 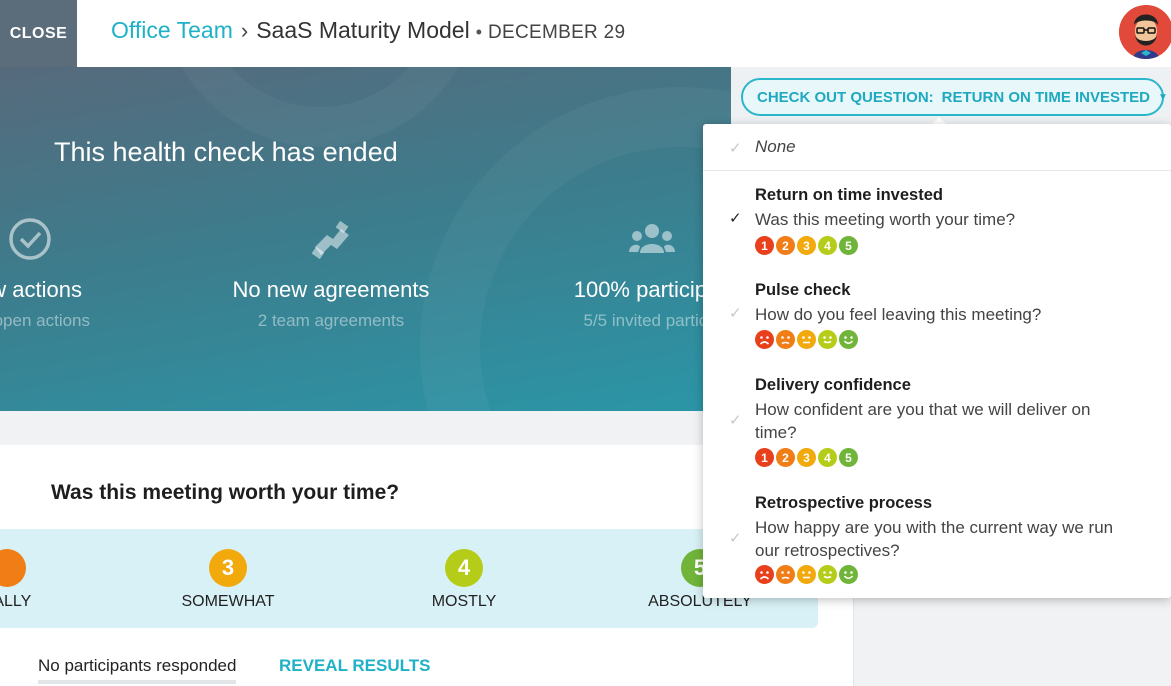 What do you see at coordinates (45, 320) in the screenshot?
I see `stat-subtitle: ng open actions` at bounding box center [45, 320].